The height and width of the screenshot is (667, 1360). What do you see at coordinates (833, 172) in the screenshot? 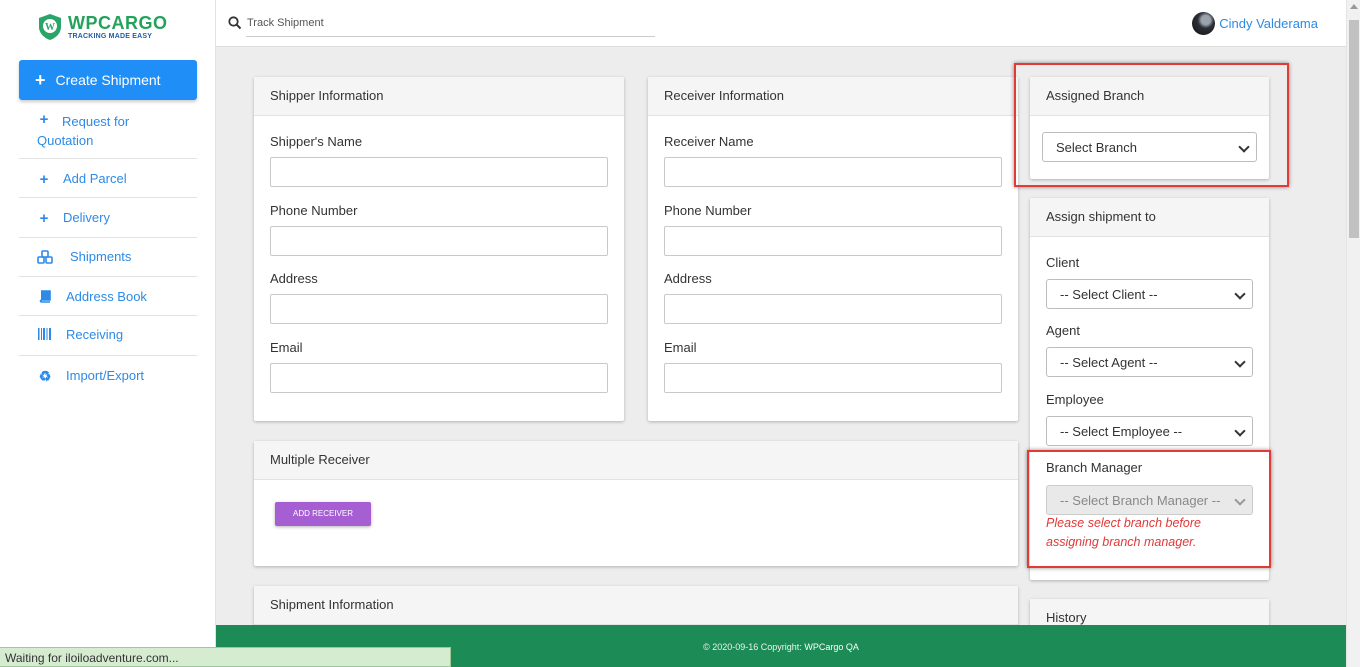
I see `receiver-name-input` at bounding box center [833, 172].